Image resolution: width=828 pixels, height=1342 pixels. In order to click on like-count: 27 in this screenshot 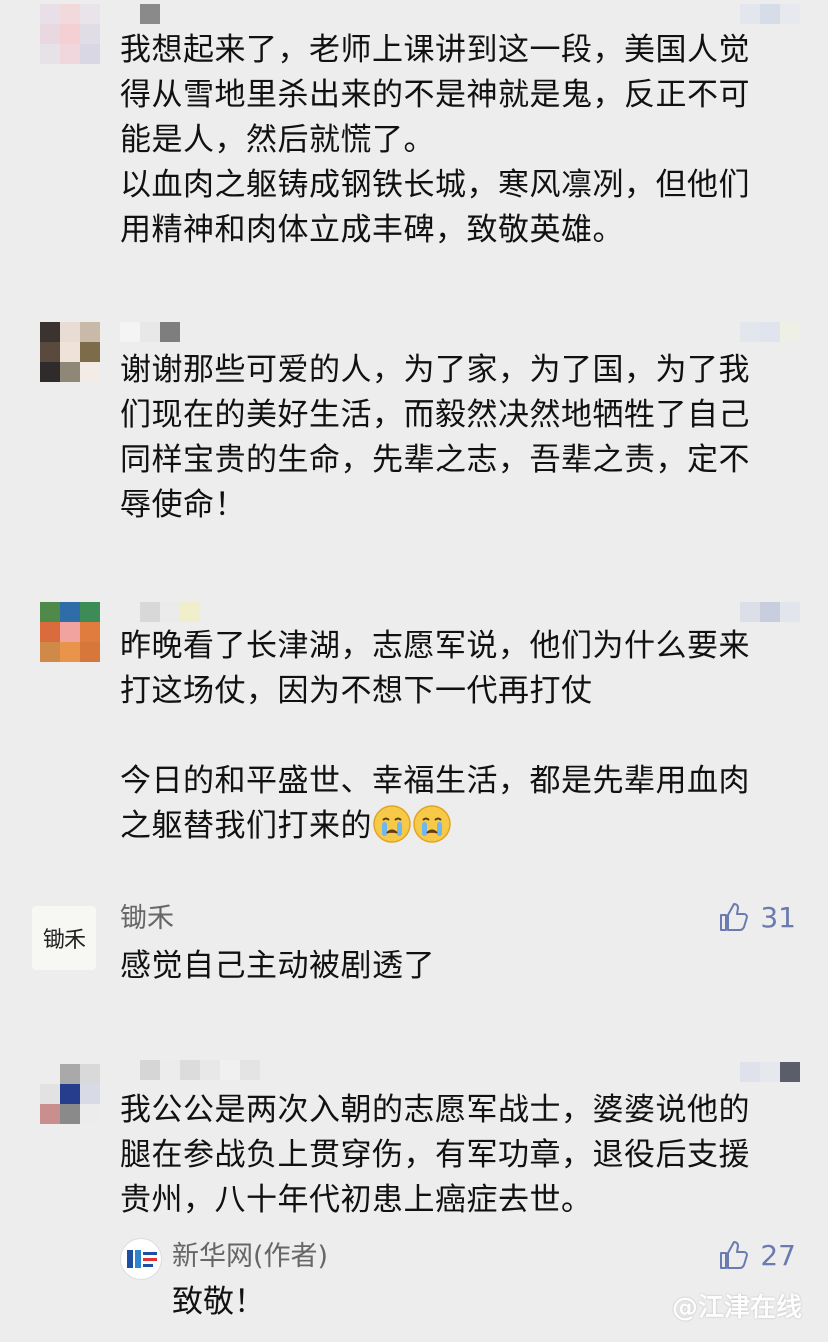, I will do `click(778, 1255)`.